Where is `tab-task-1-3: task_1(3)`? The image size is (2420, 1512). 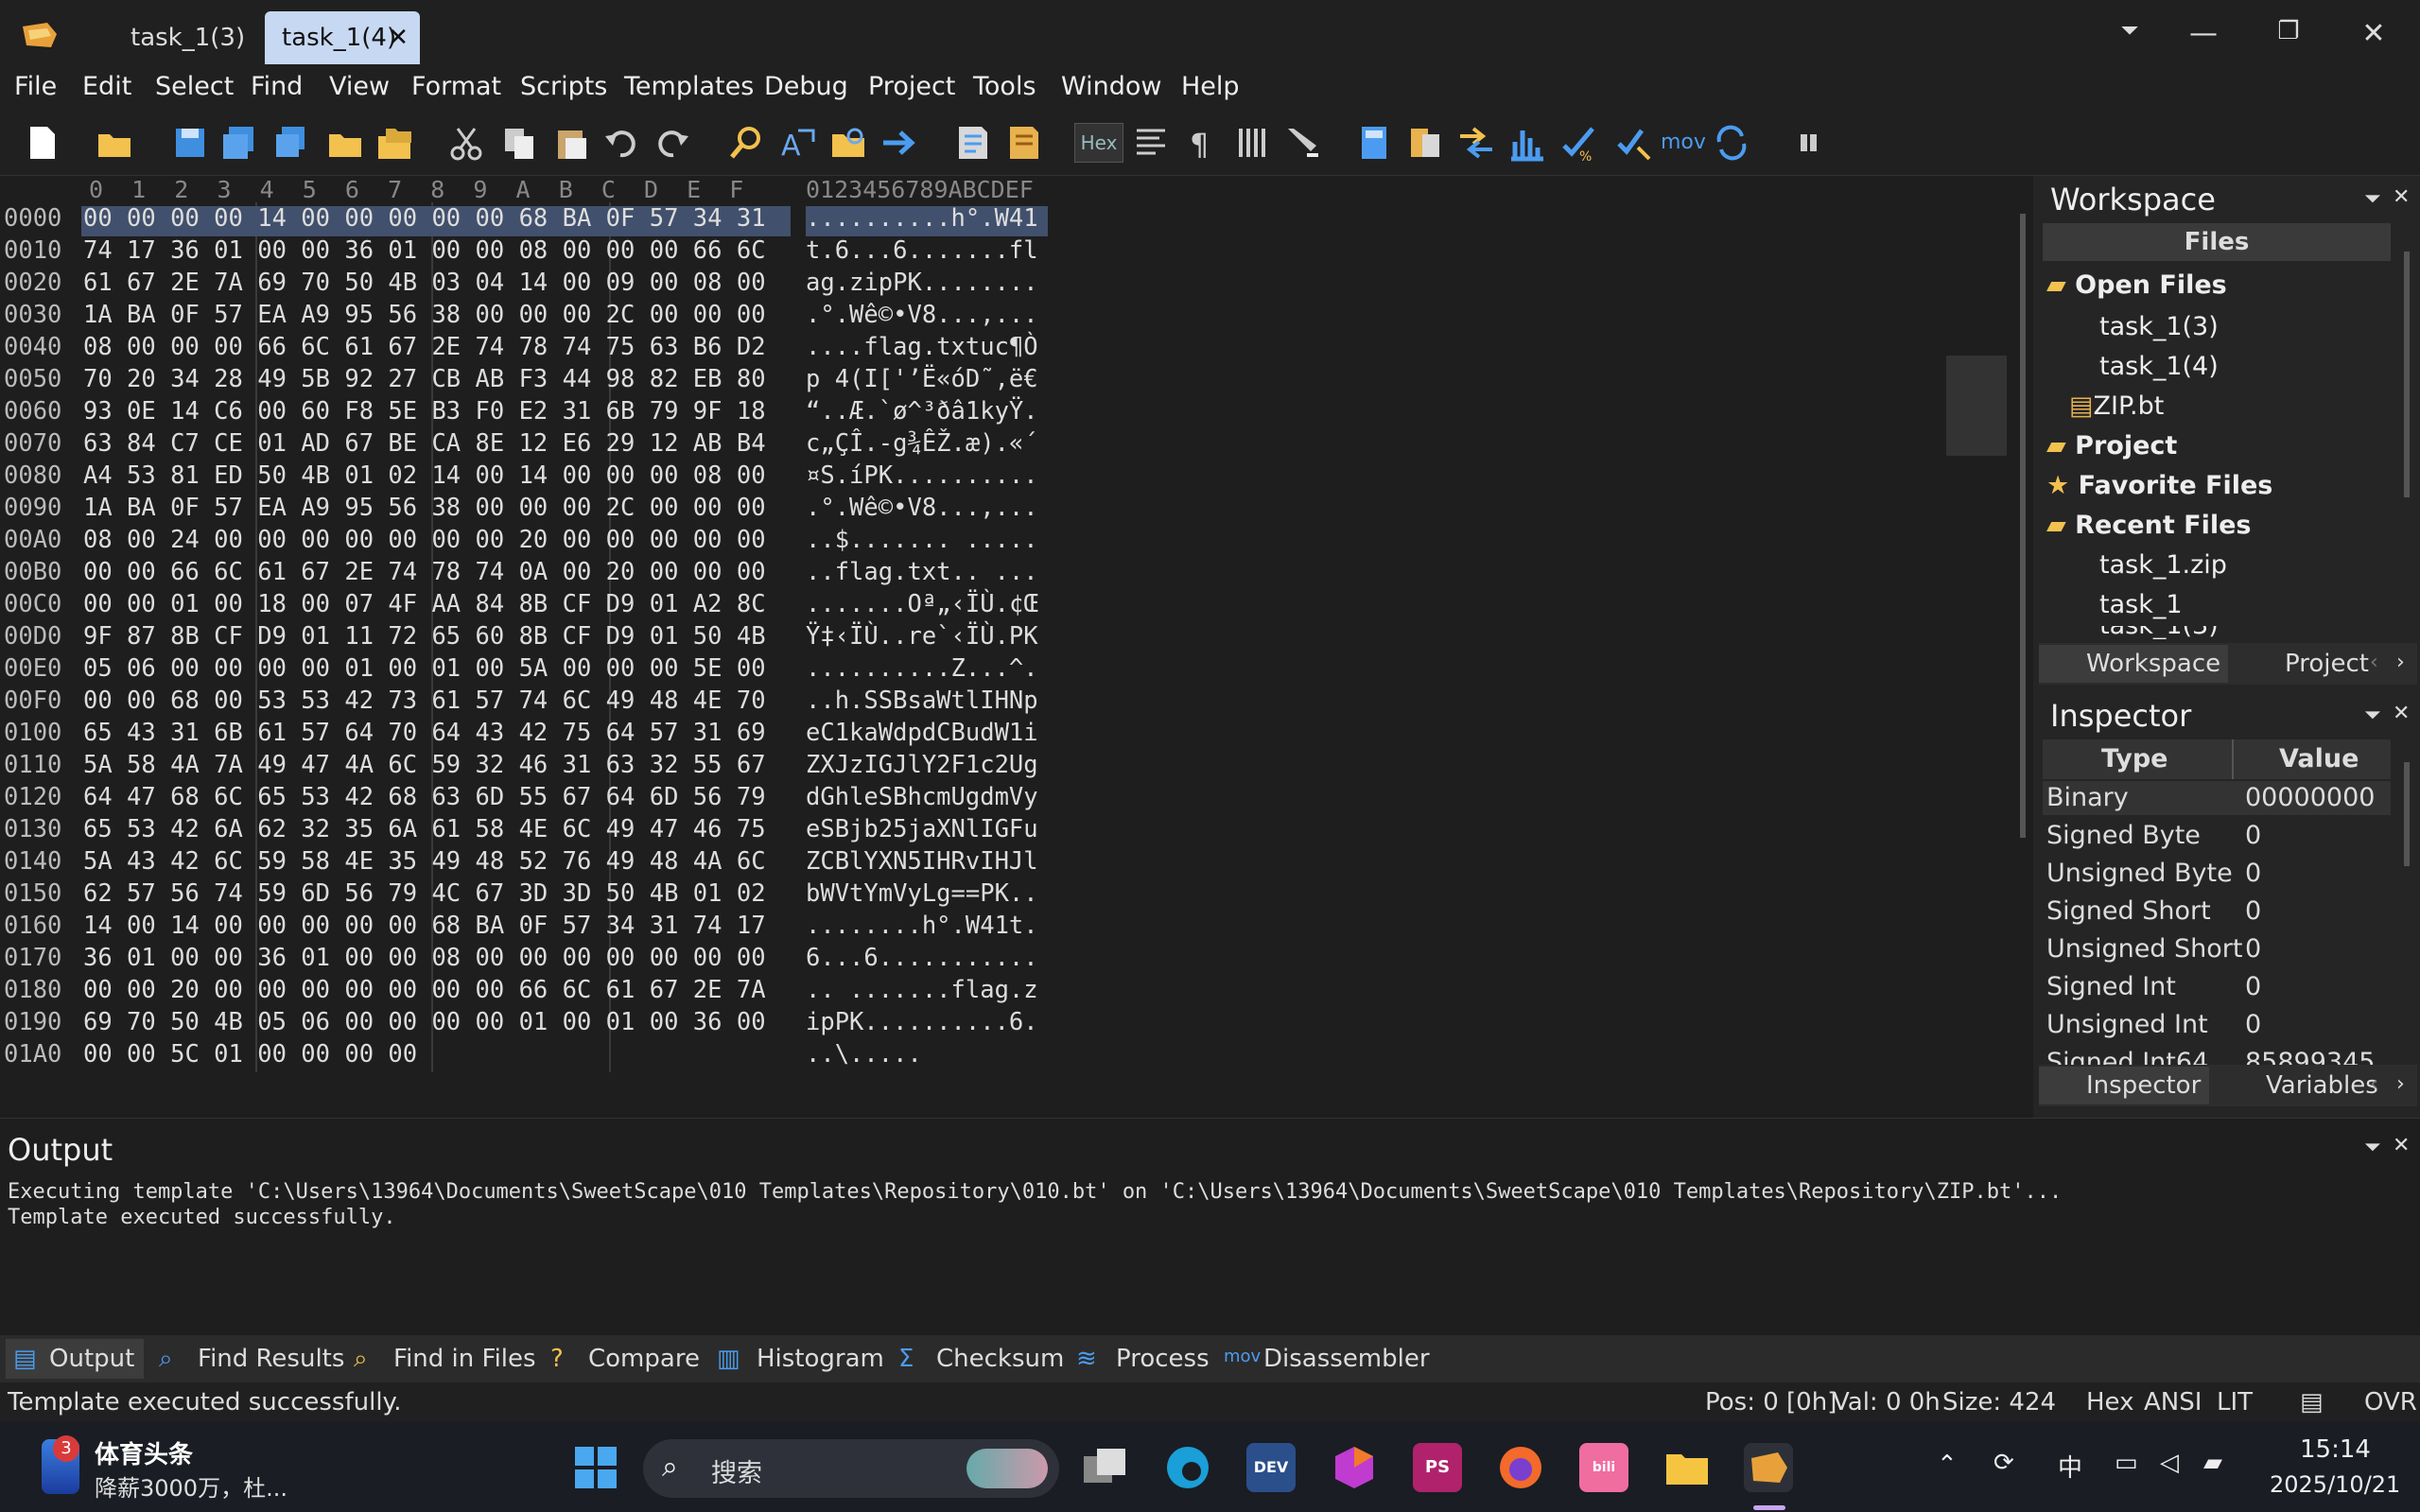 tab-task-1-3: task_1(3) is located at coordinates (179, 38).